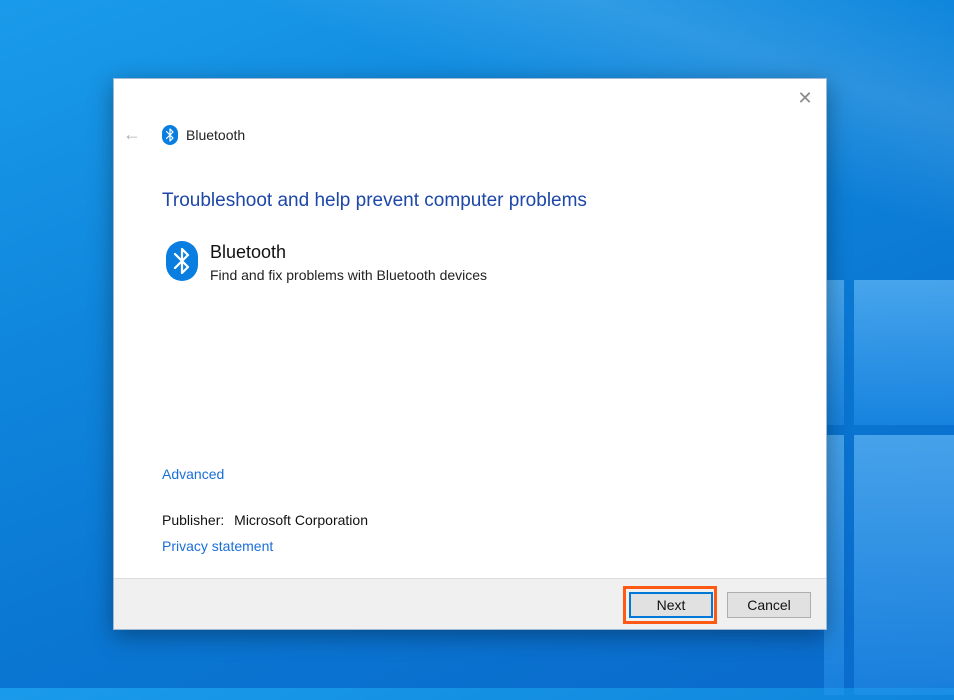  What do you see at coordinates (193, 474) in the screenshot?
I see `advanced-link: Advanced` at bounding box center [193, 474].